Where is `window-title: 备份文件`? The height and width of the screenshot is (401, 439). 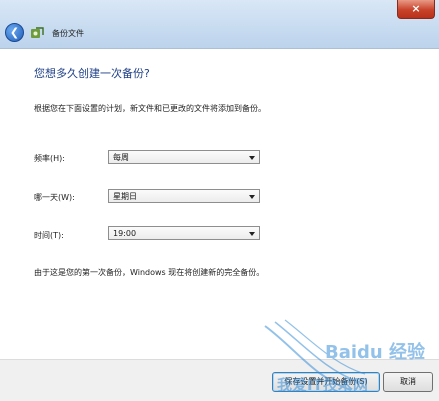 window-title: 备份文件 is located at coordinates (68, 33).